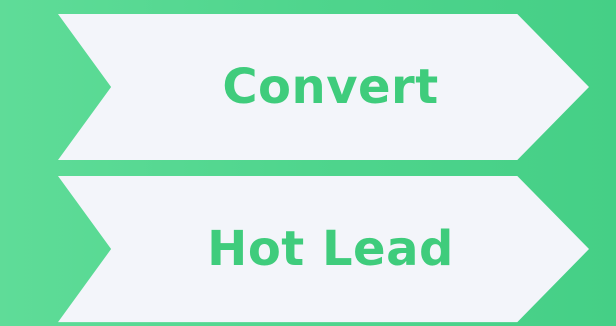 The height and width of the screenshot is (326, 616). I want to click on stage-hot-lead-label: Hot Lead, so click(330, 249).